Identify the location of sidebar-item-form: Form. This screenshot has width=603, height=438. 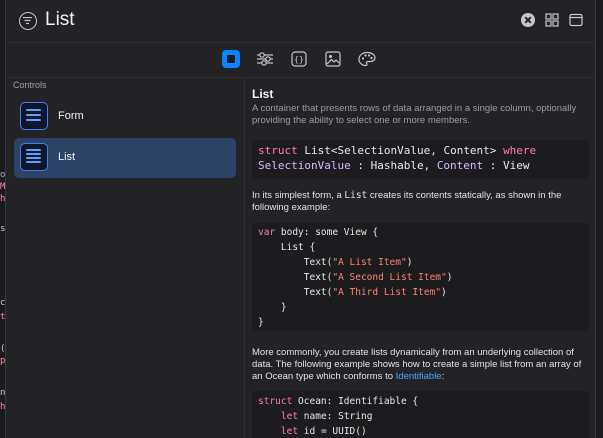
(125, 117).